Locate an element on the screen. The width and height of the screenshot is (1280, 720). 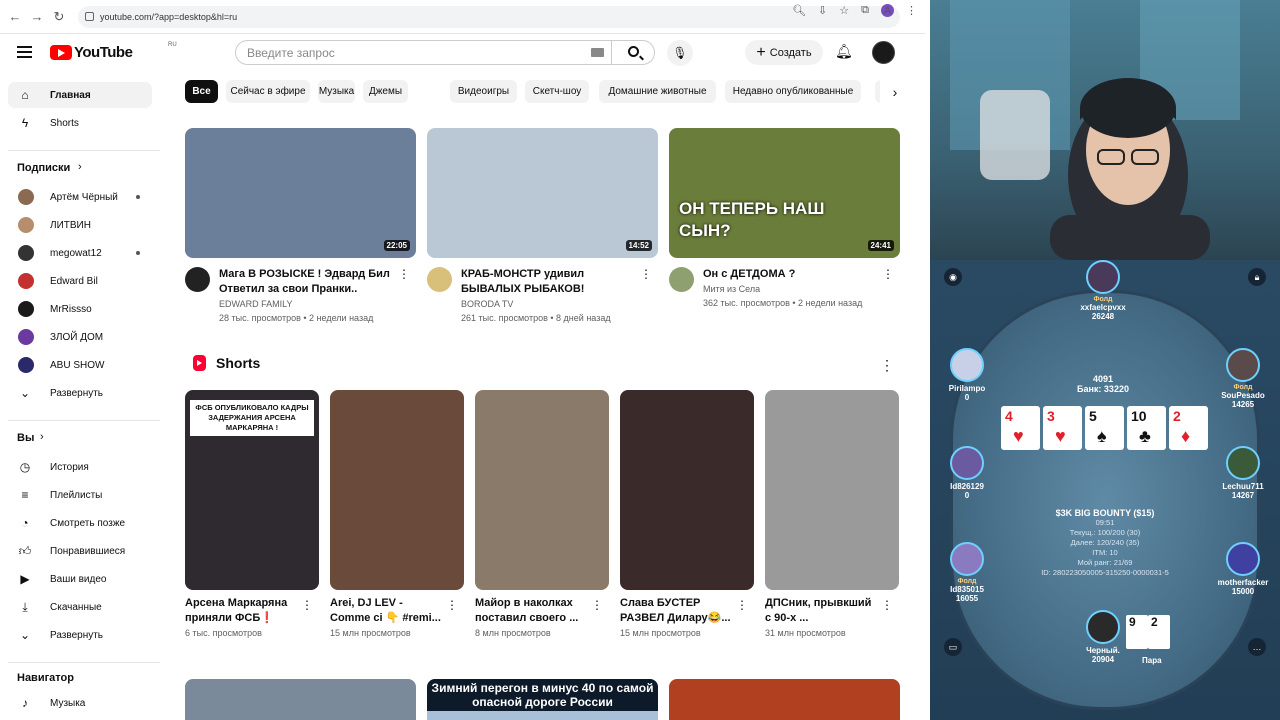
search-input: Введите запрос is located at coordinates (445, 52).